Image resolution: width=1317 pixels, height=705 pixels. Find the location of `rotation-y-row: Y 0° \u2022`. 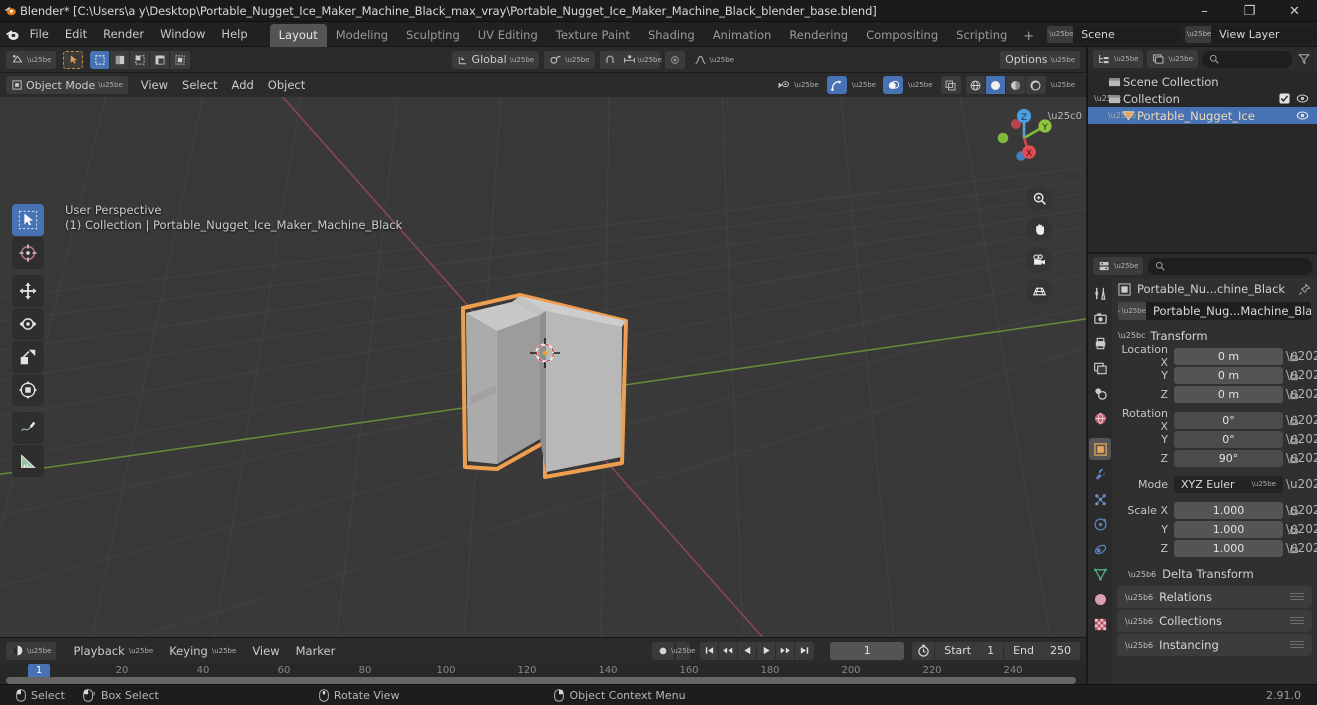

rotation-y-row: Y 0° \u2022 is located at coordinates (1214, 439).